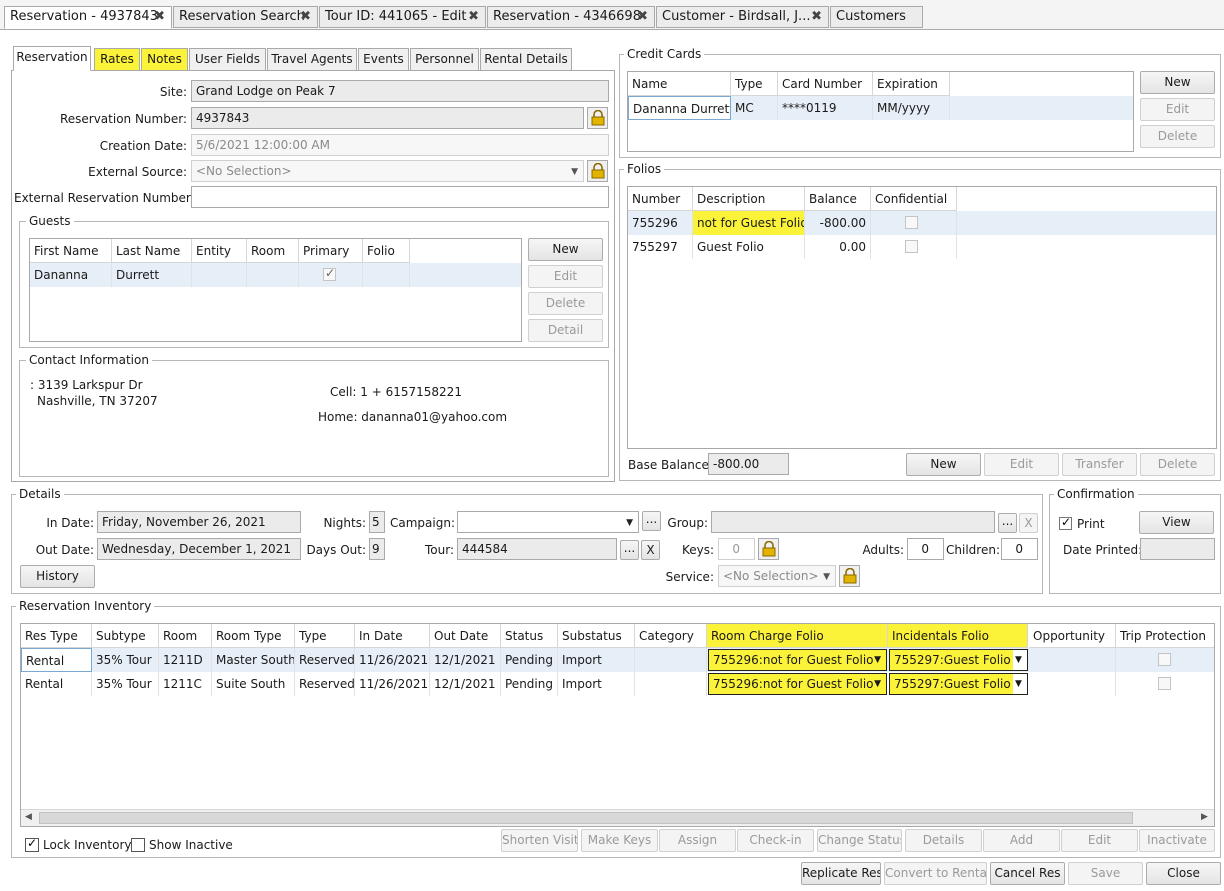  What do you see at coordinates (1177, 82) in the screenshot?
I see `card-new-button: New` at bounding box center [1177, 82].